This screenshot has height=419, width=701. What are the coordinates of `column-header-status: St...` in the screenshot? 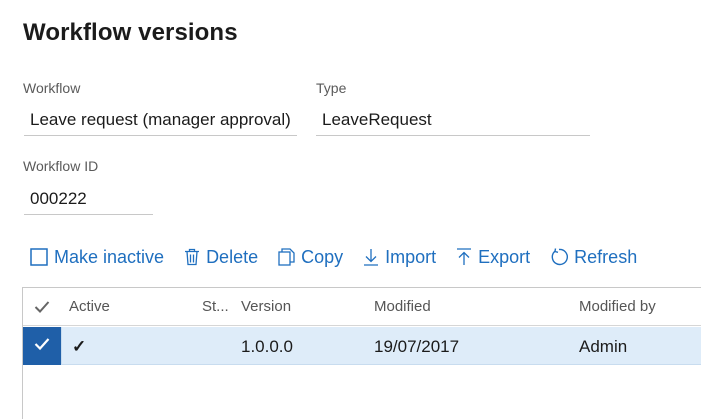 It's located at (215, 306).